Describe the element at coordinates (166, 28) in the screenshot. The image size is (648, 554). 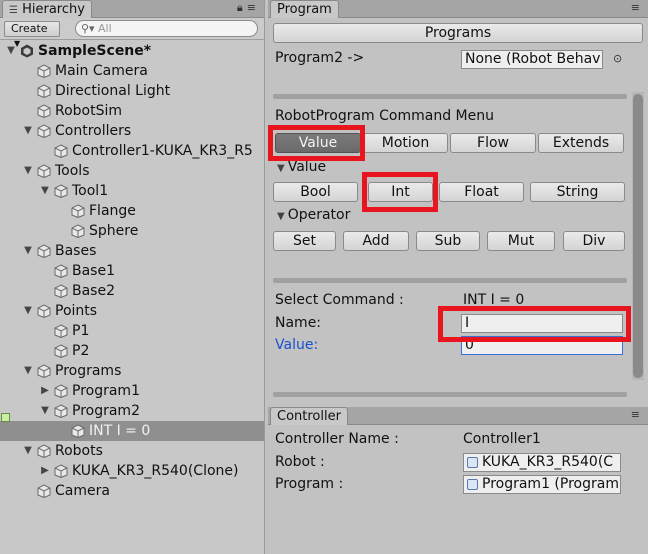
I see `hierarchy-search-input: ⚲▾ All` at that location.